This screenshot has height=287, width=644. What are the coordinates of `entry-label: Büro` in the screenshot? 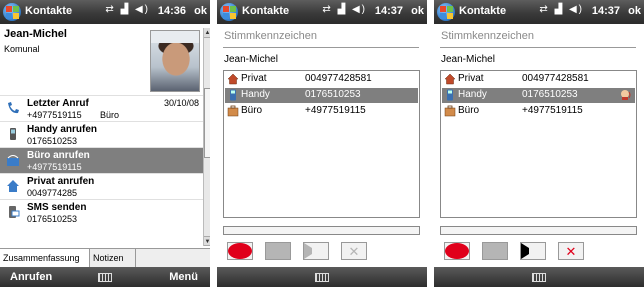 It's located at (252, 110).